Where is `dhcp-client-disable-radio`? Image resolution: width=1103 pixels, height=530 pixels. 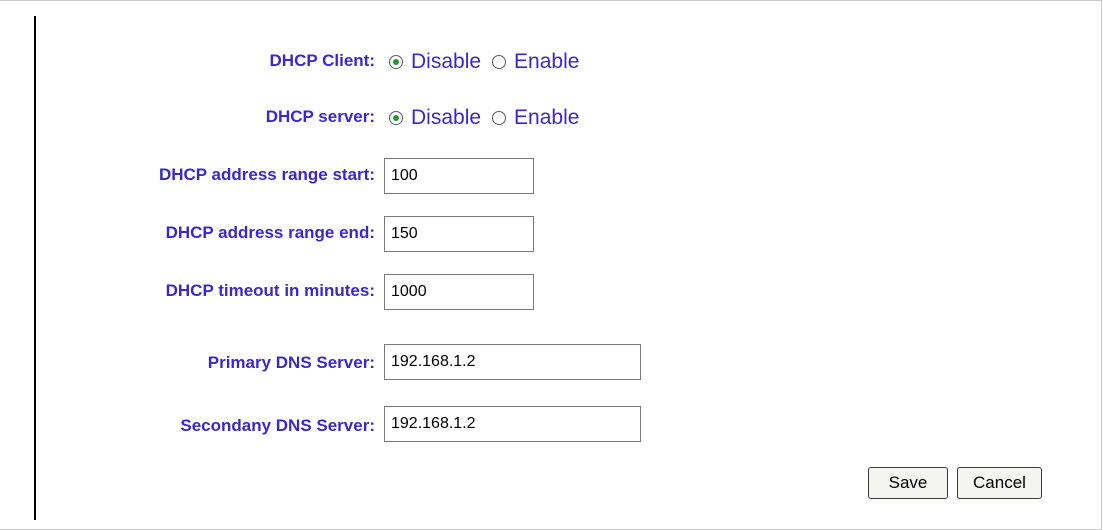 dhcp-client-disable-radio is located at coordinates (396, 62).